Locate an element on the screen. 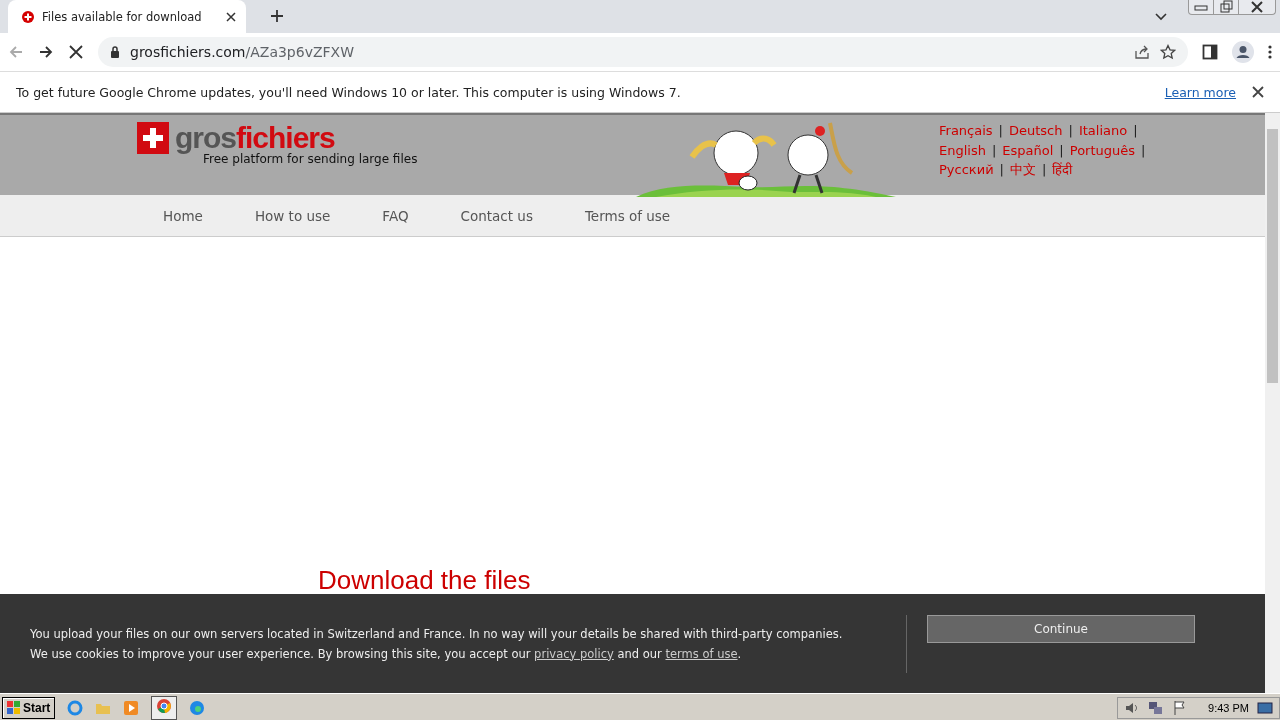 The height and width of the screenshot is (720, 1280). lock-icon is located at coordinates (115, 52).